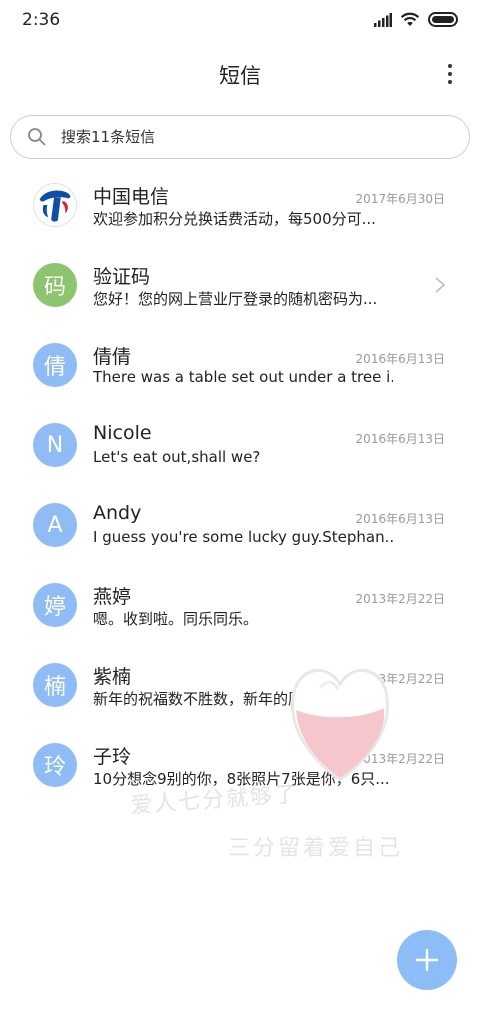  Describe the element at coordinates (55, 205) in the screenshot. I see `china-telecom-logo-icon` at that location.